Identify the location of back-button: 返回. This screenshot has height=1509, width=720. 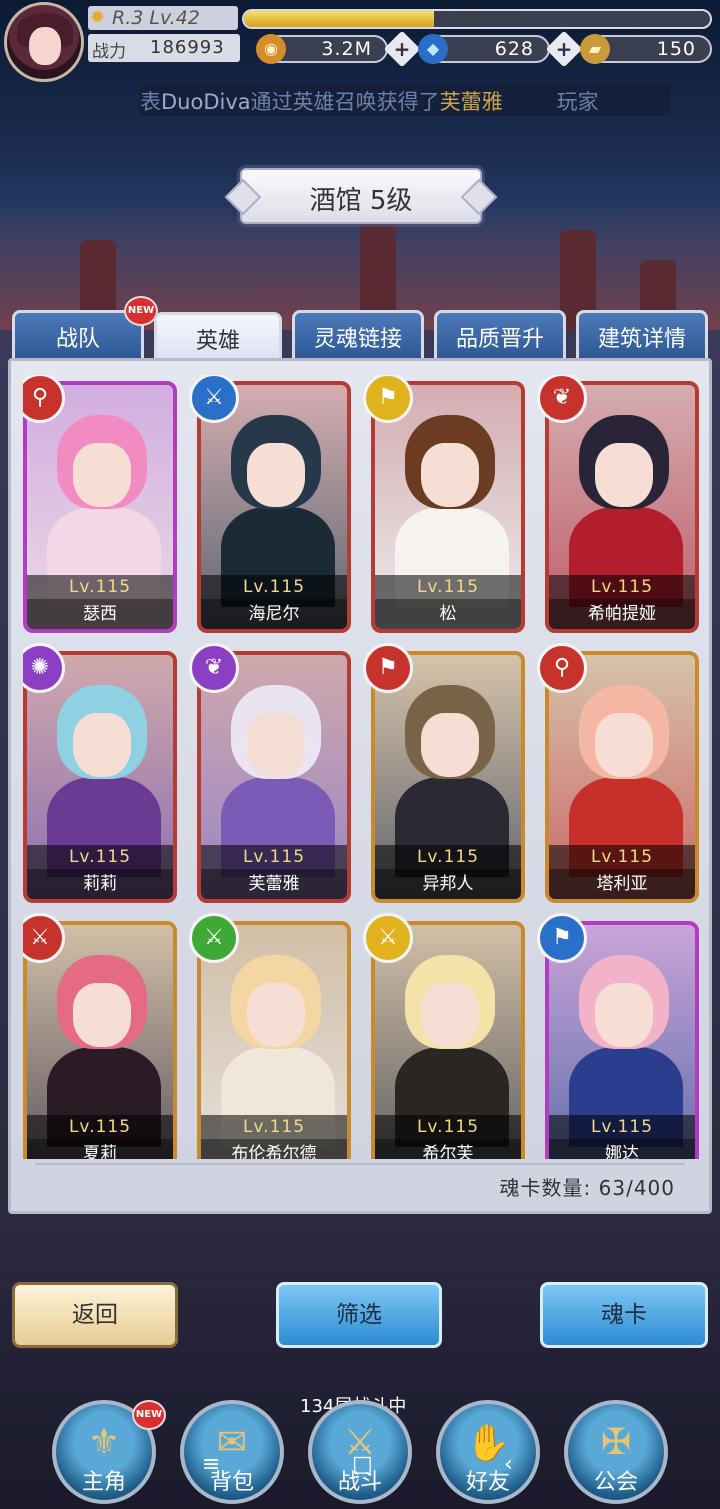
(95, 1315).